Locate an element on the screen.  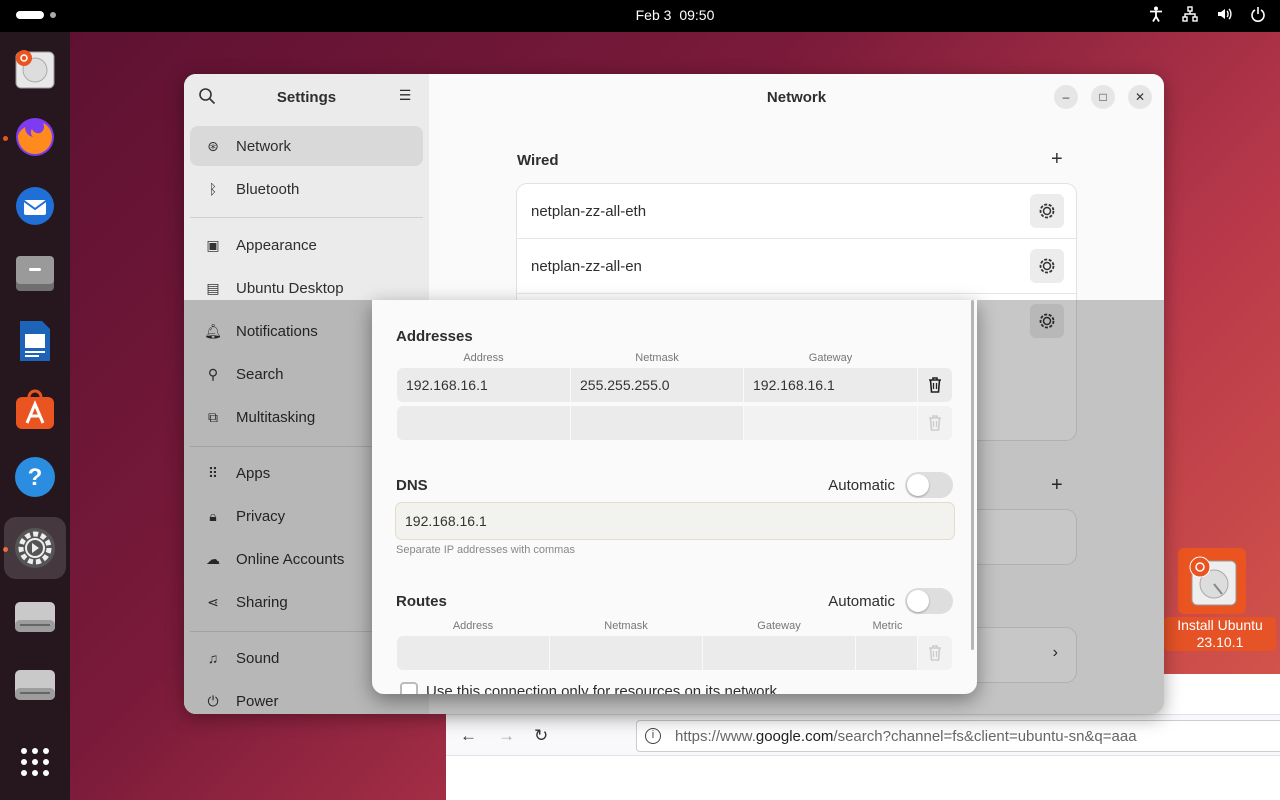
wired-section-title: Wired is located at coordinates (538, 160).